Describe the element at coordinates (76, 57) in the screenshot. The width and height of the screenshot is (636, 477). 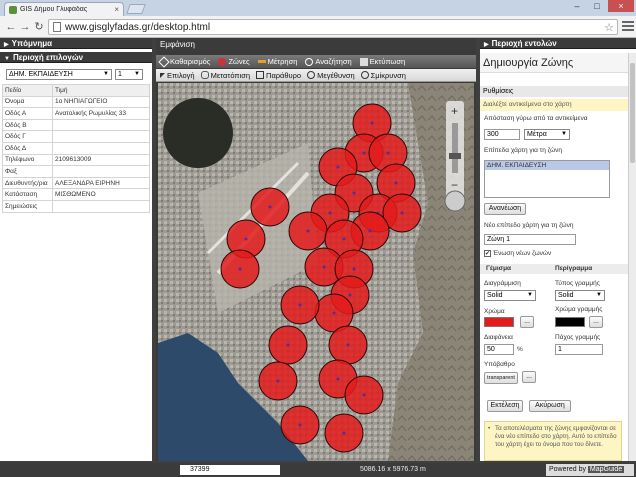
I see `selection-header: ▼ Περιοχή επιλογών` at that location.